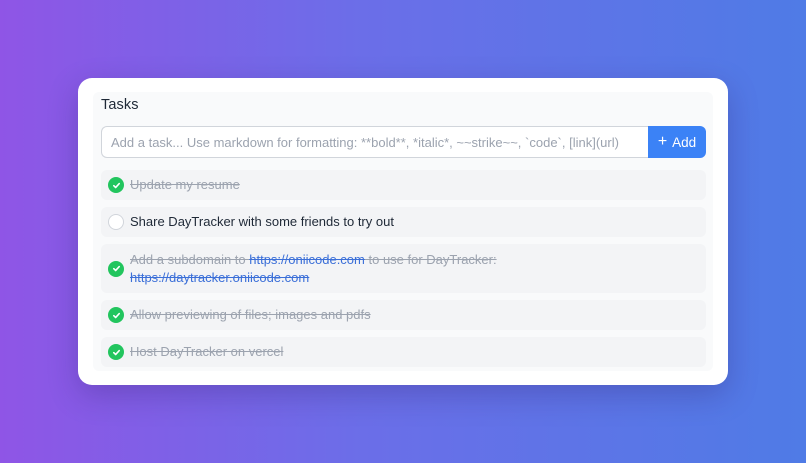 The width and height of the screenshot is (806, 463). What do you see at coordinates (662, 141) in the screenshot?
I see `plus-icon: +` at bounding box center [662, 141].